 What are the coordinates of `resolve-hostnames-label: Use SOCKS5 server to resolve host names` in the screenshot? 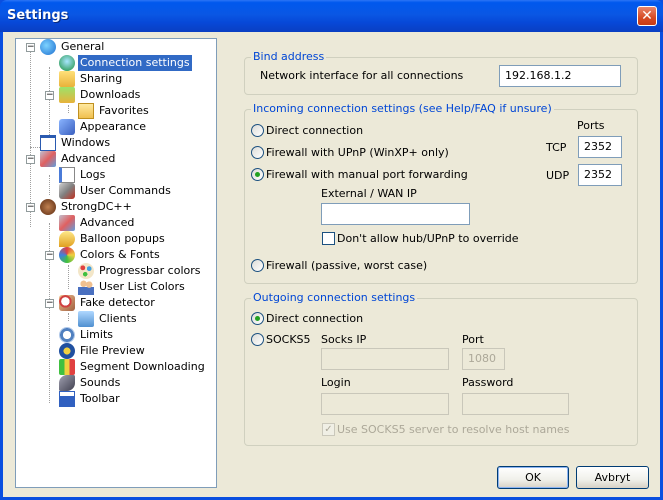 It's located at (453, 429).